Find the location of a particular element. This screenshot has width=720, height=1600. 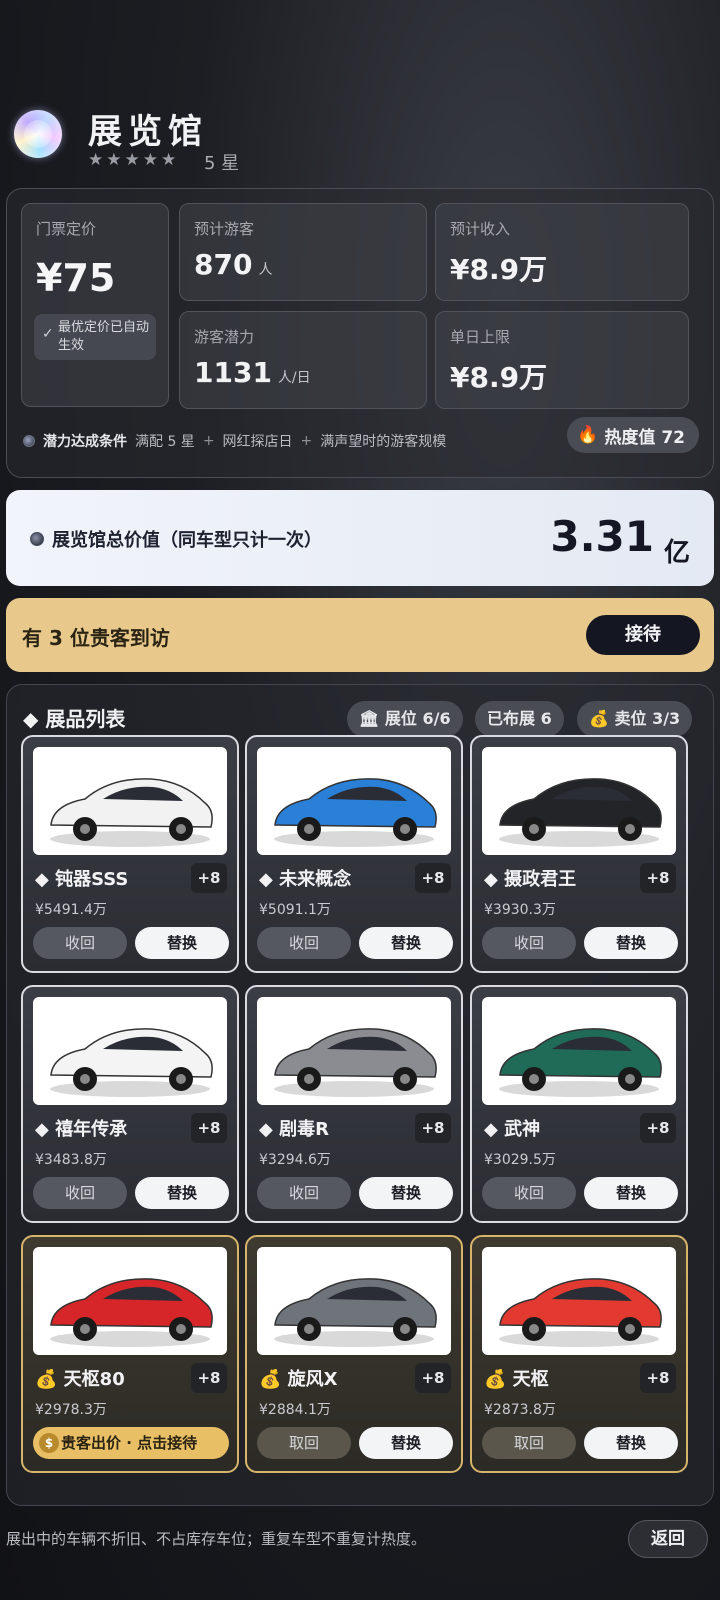

car-name: ◆ 剧毒R is located at coordinates (294, 1129).